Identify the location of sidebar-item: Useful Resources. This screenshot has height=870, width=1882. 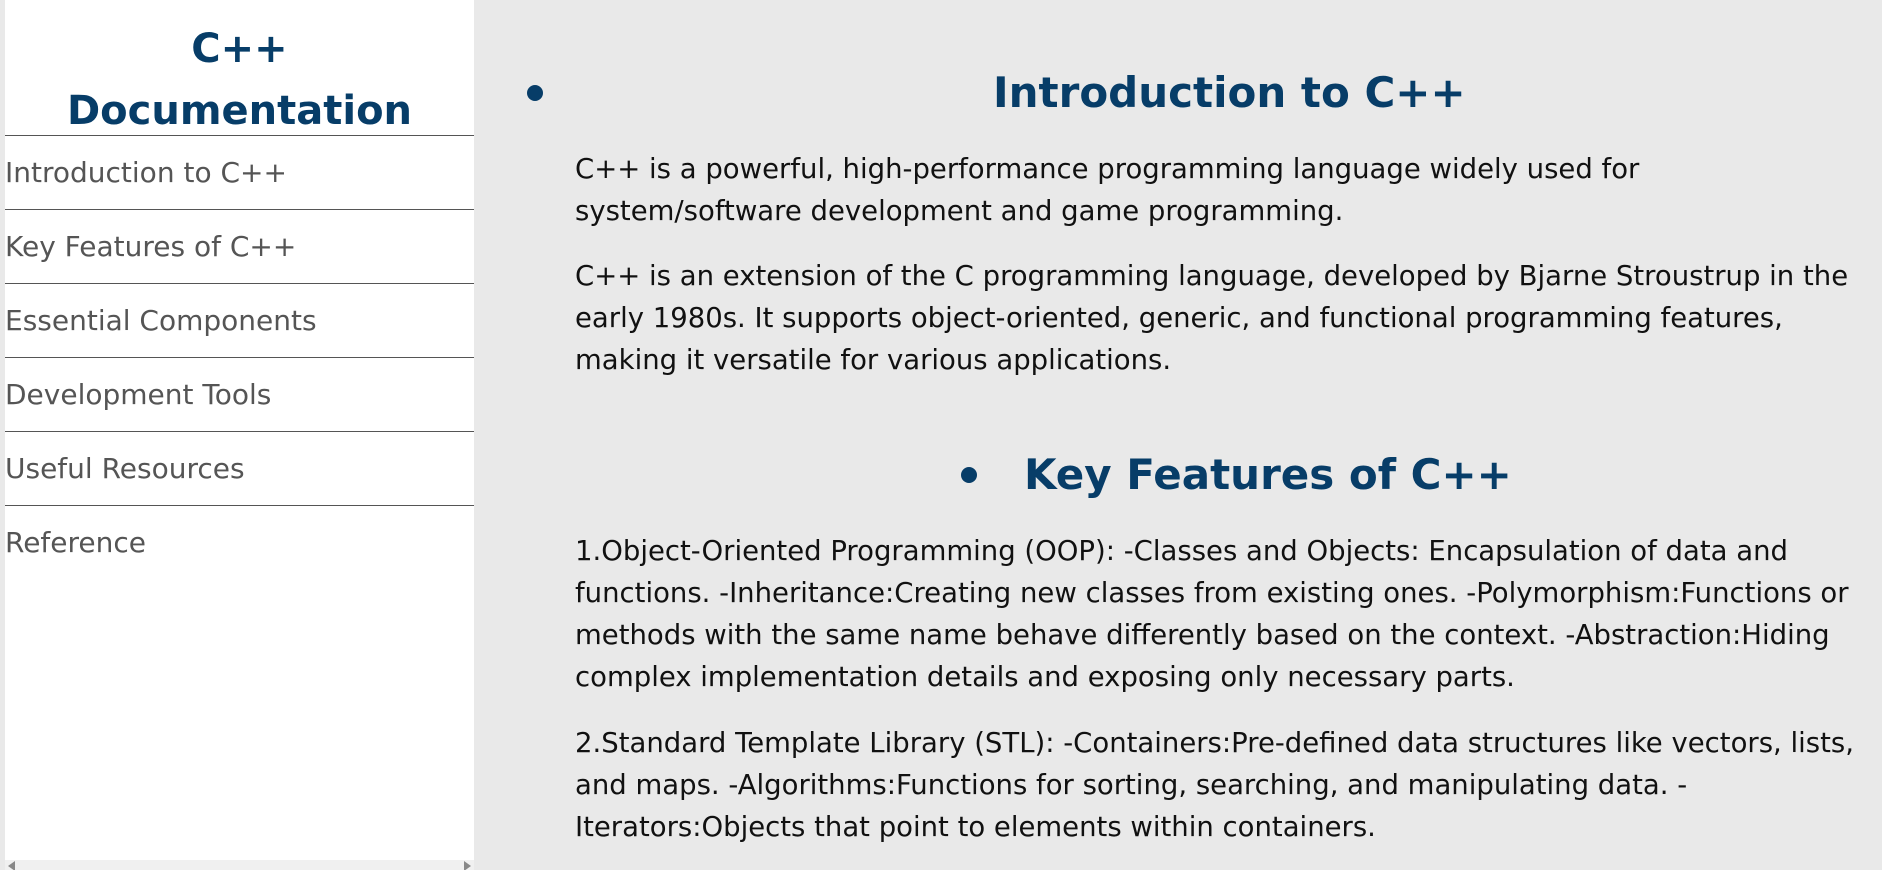
(239, 469).